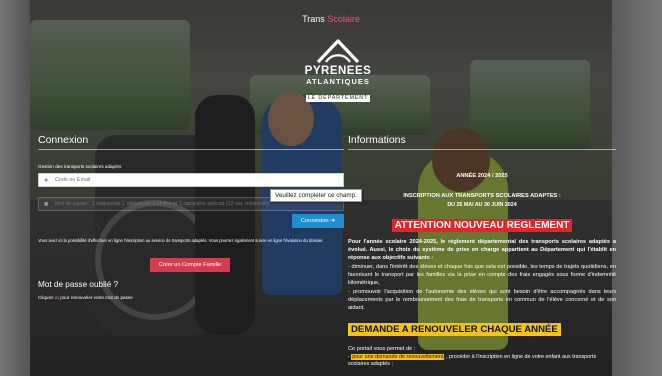 This screenshot has width=662, height=376. I want to click on yellow-wrap: DEMANDE A RENOUVELER CHAQUE ANNÉE, so click(482, 328).